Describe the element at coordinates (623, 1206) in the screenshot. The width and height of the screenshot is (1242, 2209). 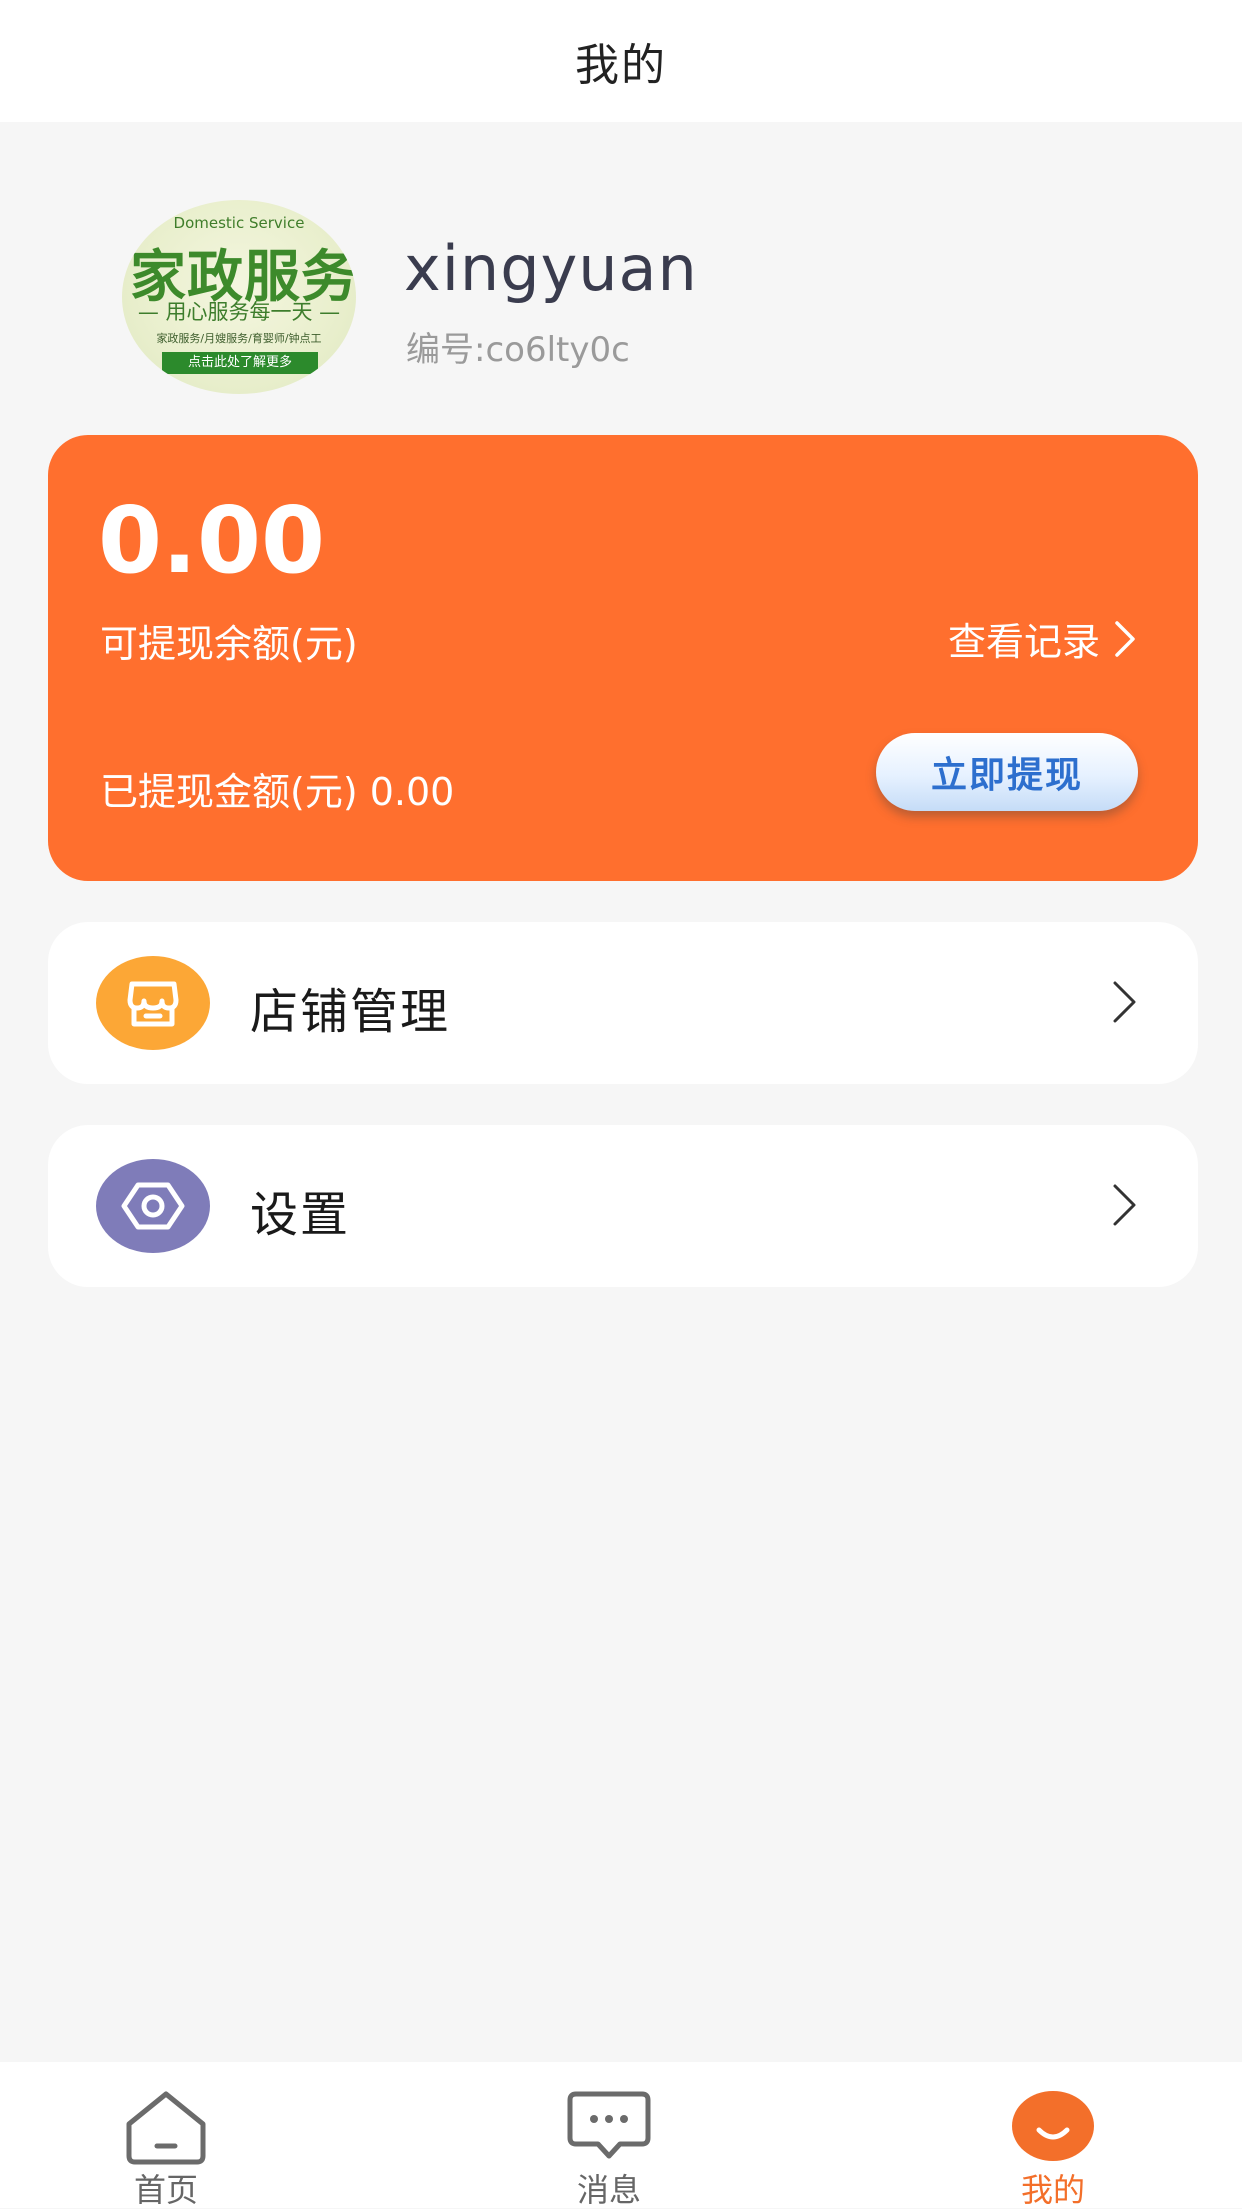
I see `menu-item-settings: 设置` at that location.